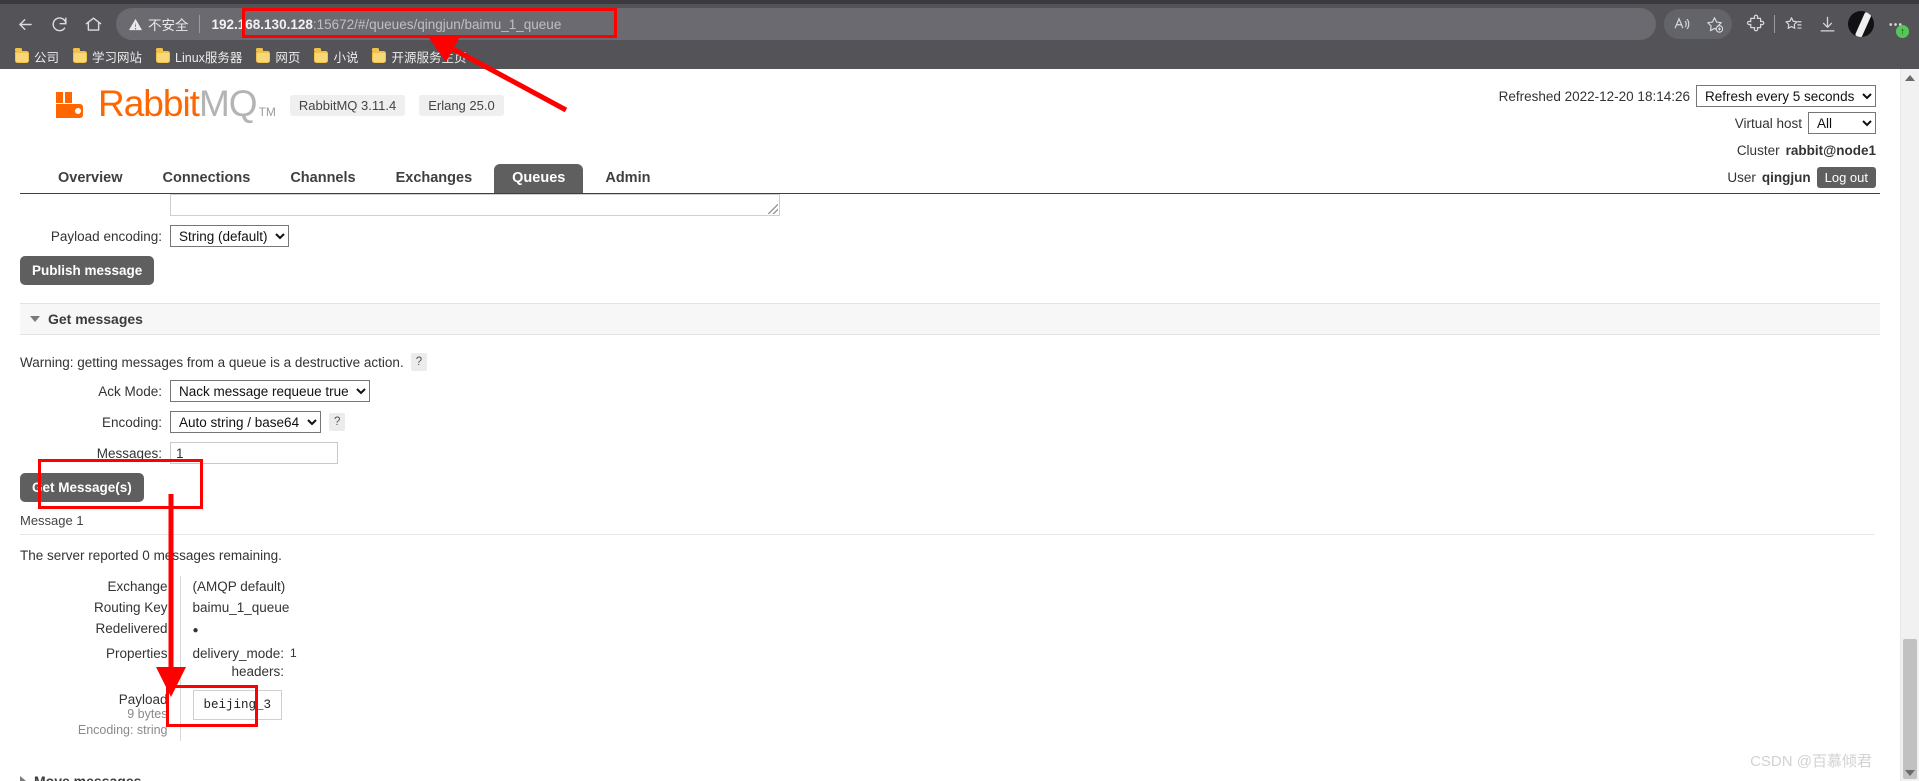  Describe the element at coordinates (100, 663) in the screenshot. I see `properties-key: Properties` at that location.